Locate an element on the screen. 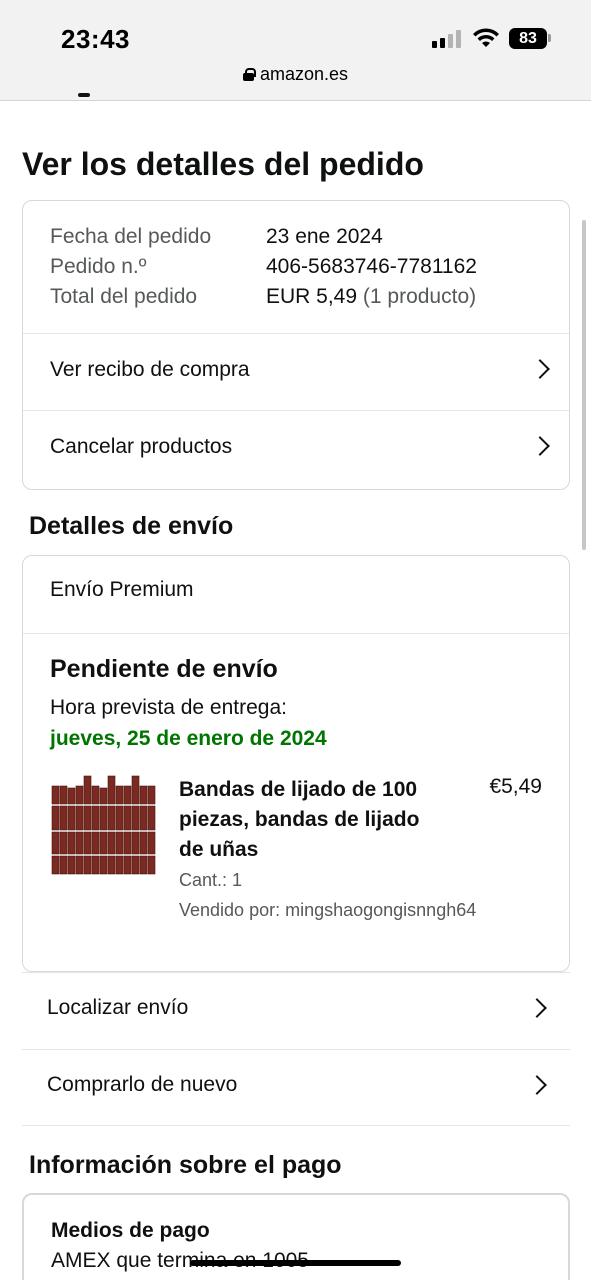 The height and width of the screenshot is (1280, 591). order-date-value: 23 ene 2024 is located at coordinates (324, 236).